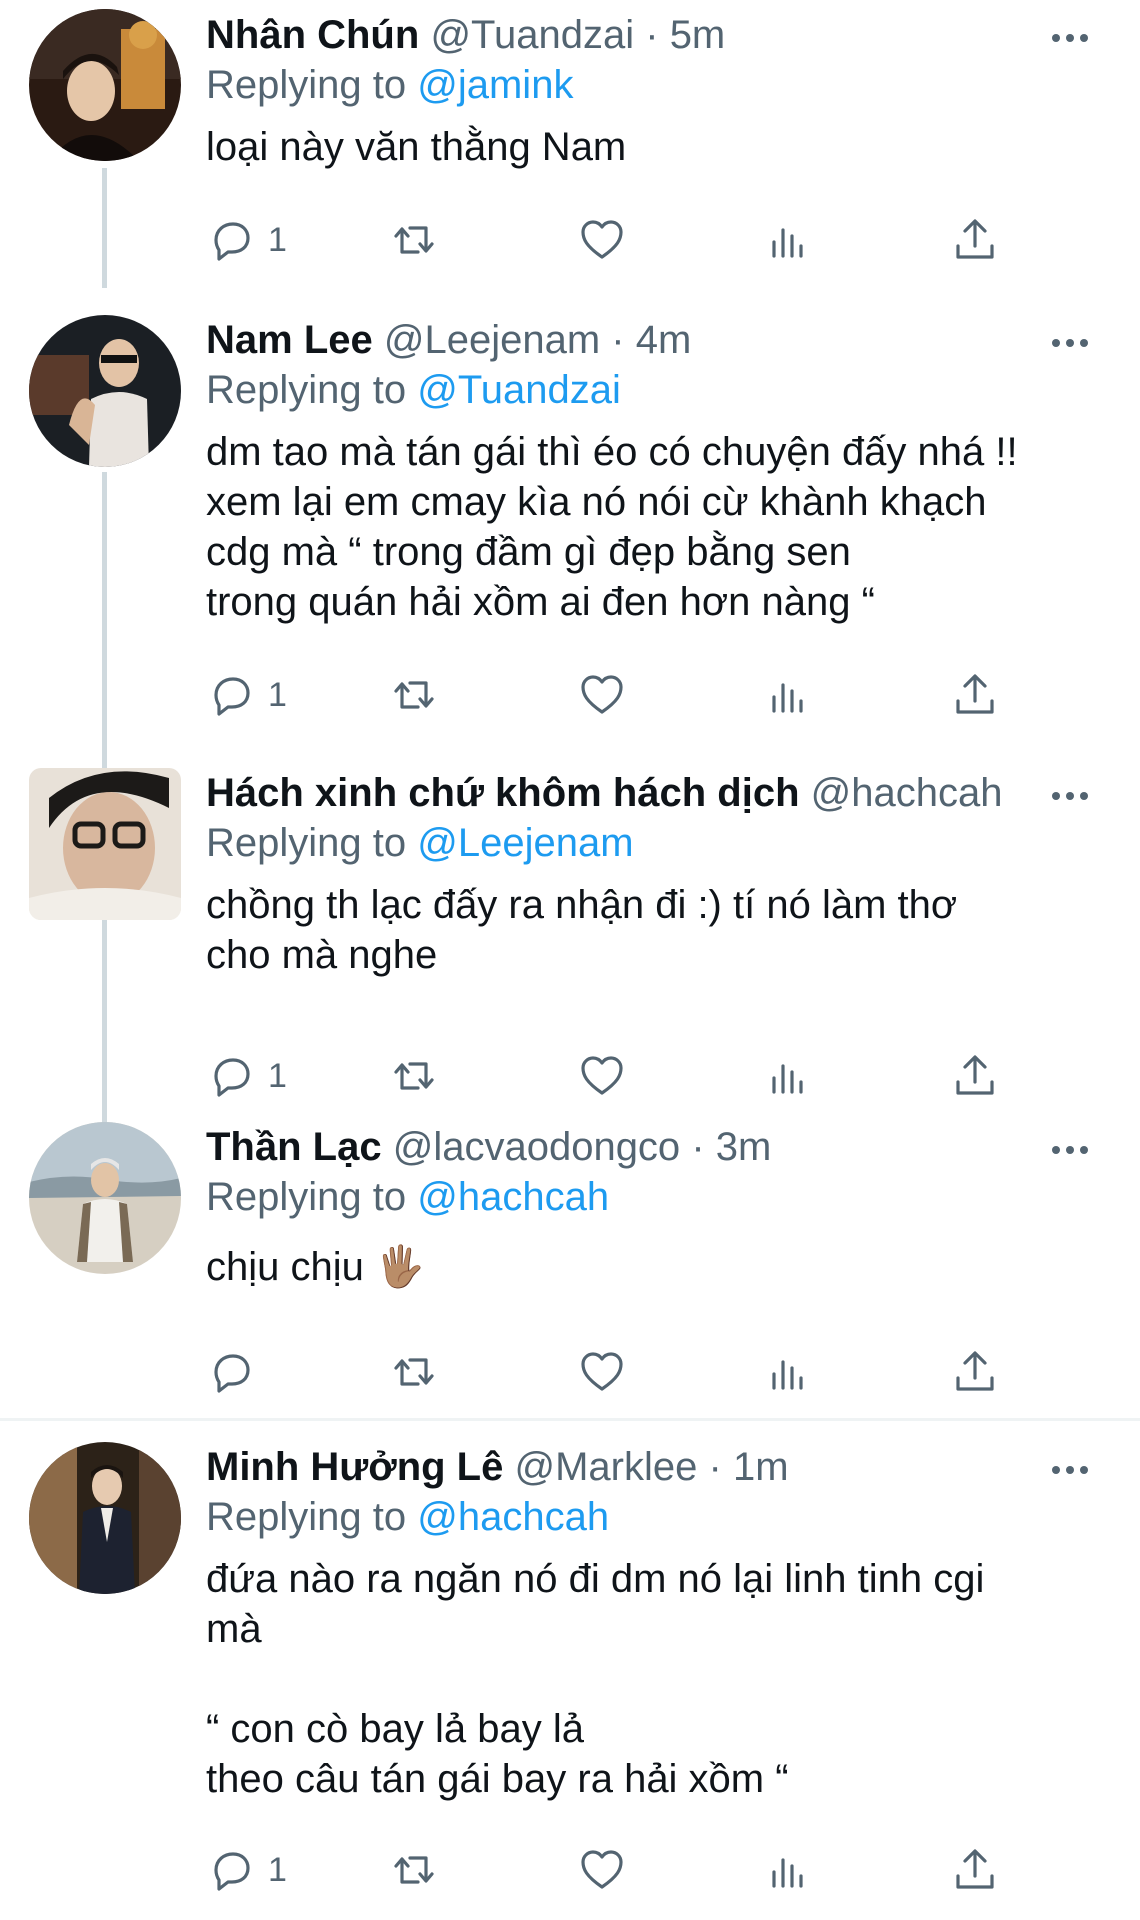  What do you see at coordinates (294, 1147) in the screenshot?
I see `display-name: Thần Lạc` at bounding box center [294, 1147].